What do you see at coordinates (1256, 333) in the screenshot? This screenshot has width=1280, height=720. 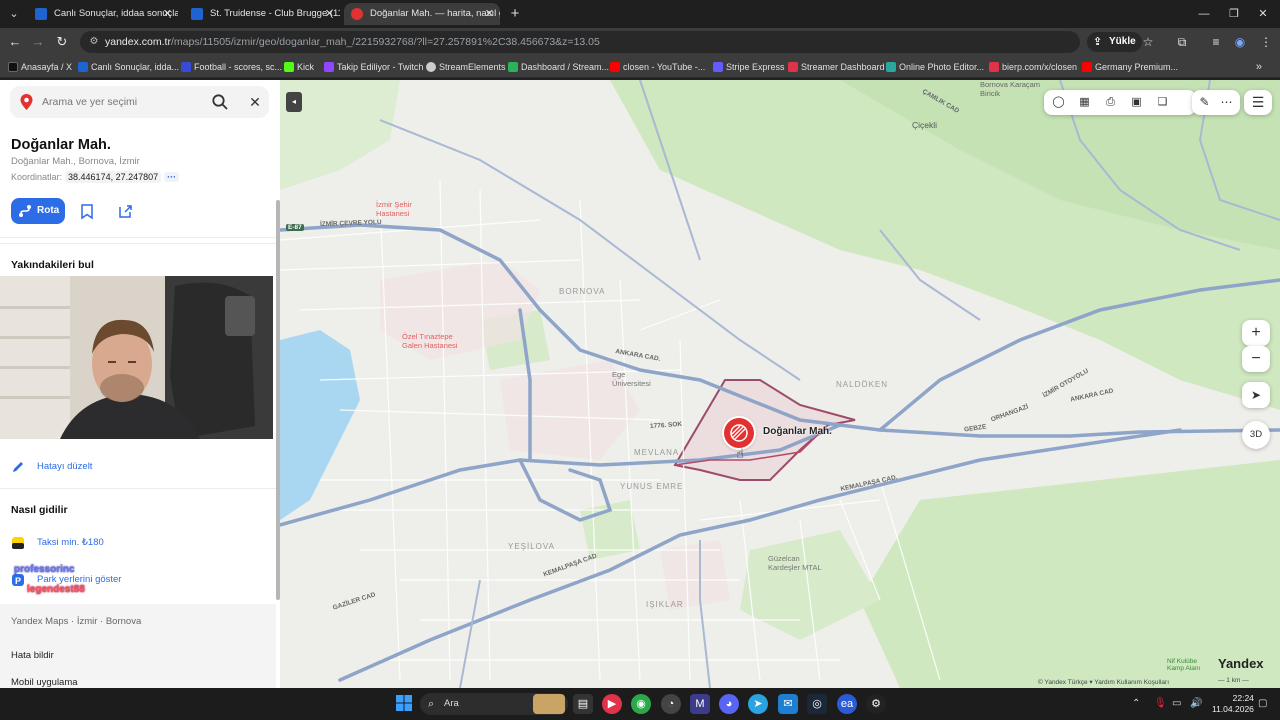 I see `zoom-in-button: +` at bounding box center [1256, 333].